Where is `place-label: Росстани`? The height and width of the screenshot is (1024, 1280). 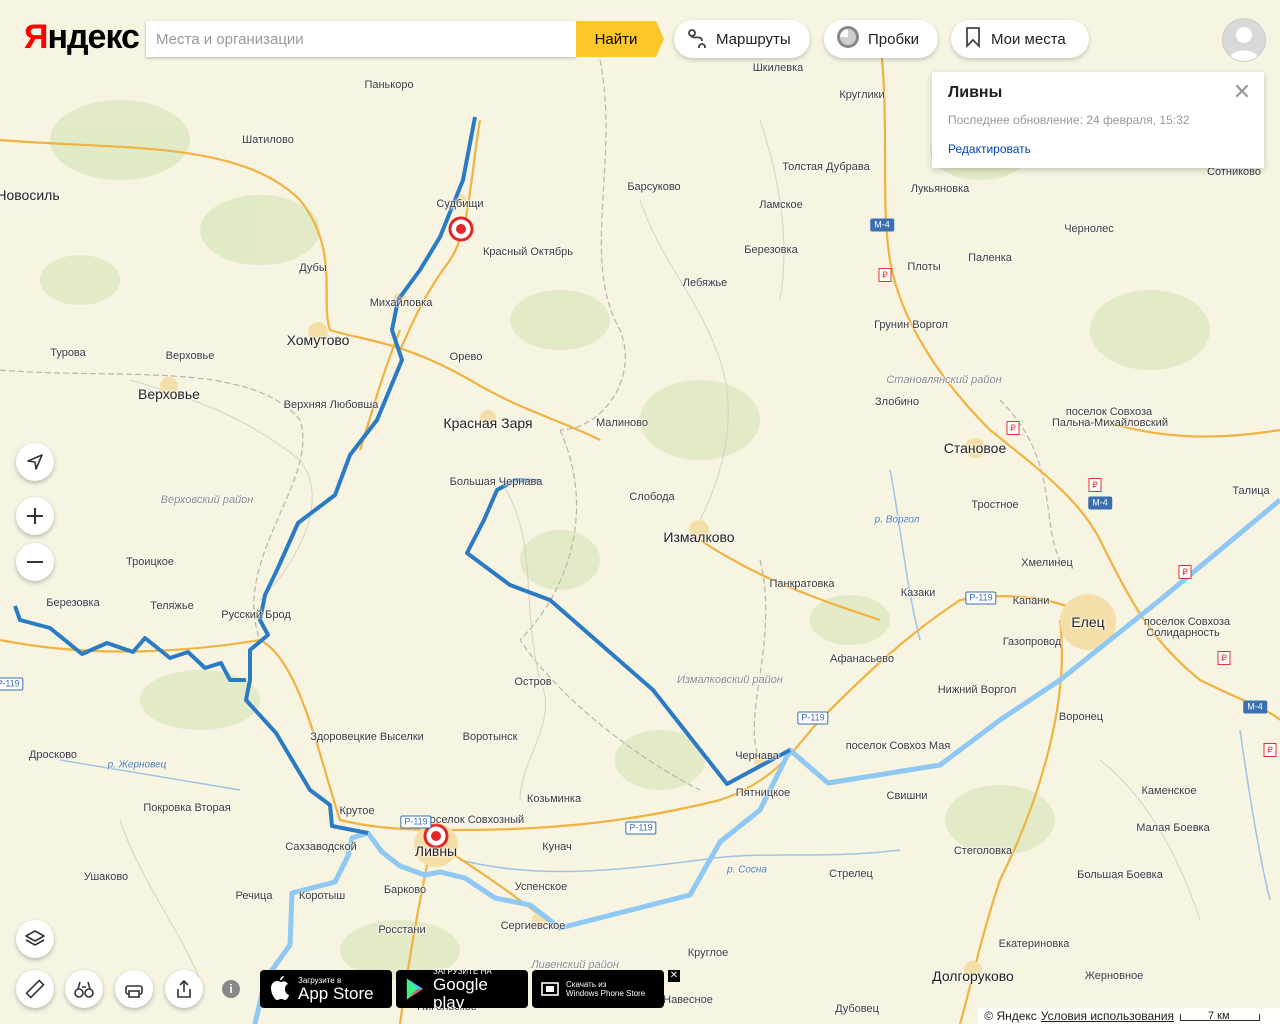 place-label: Росстани is located at coordinates (402, 930).